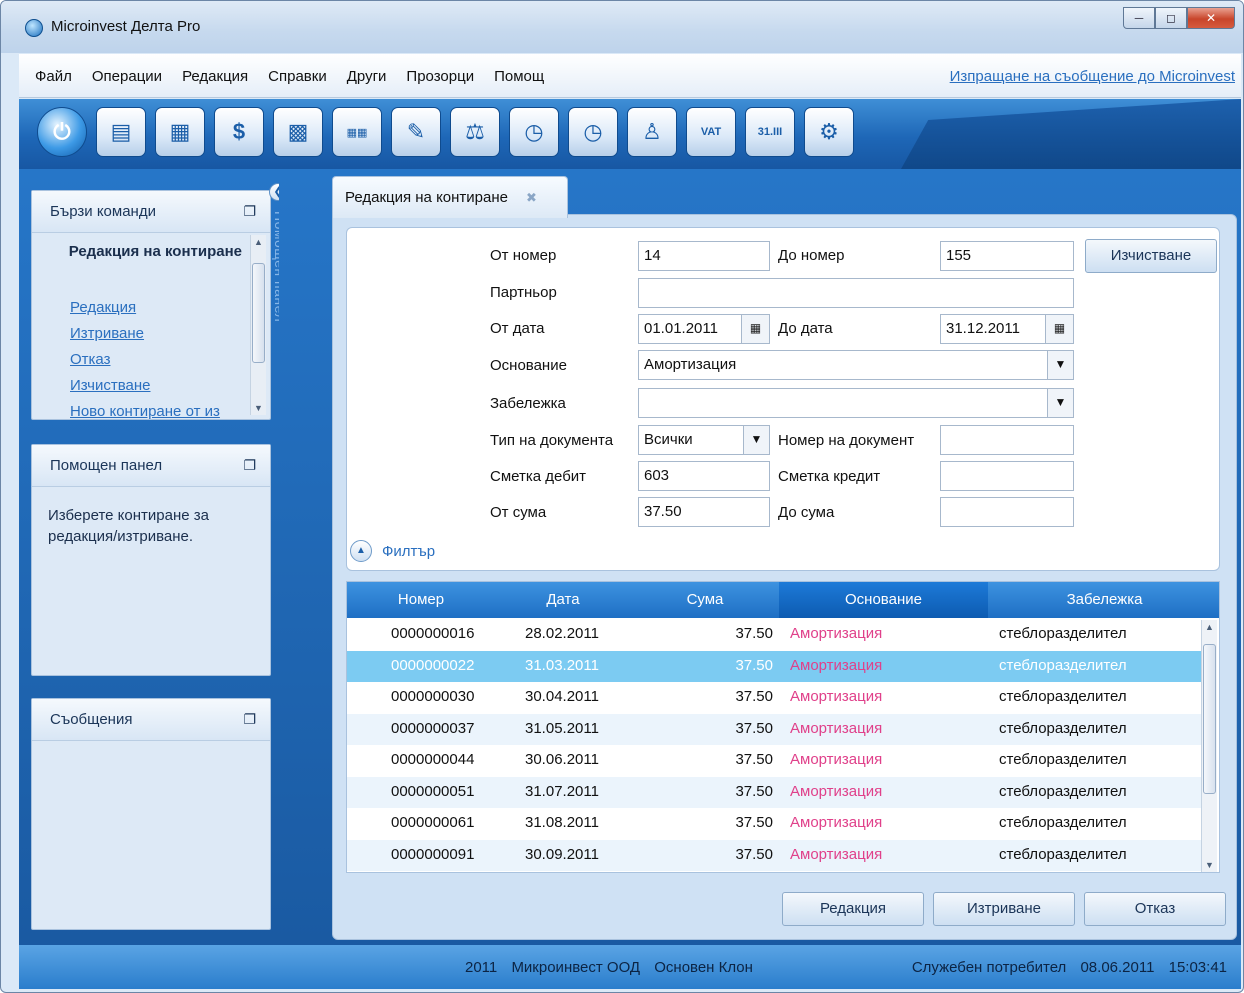  Describe the element at coordinates (1007, 256) in the screenshot. I see `to-number-field: 155` at that location.